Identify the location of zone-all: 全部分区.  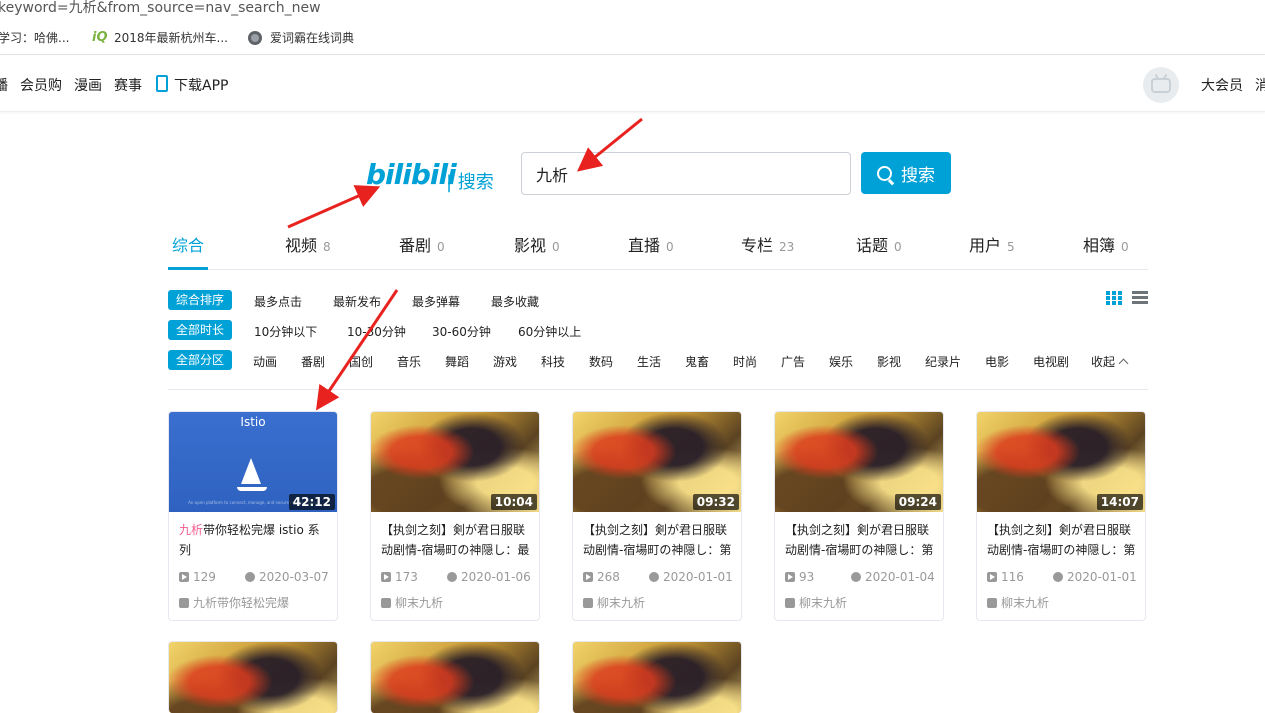
(200, 360).